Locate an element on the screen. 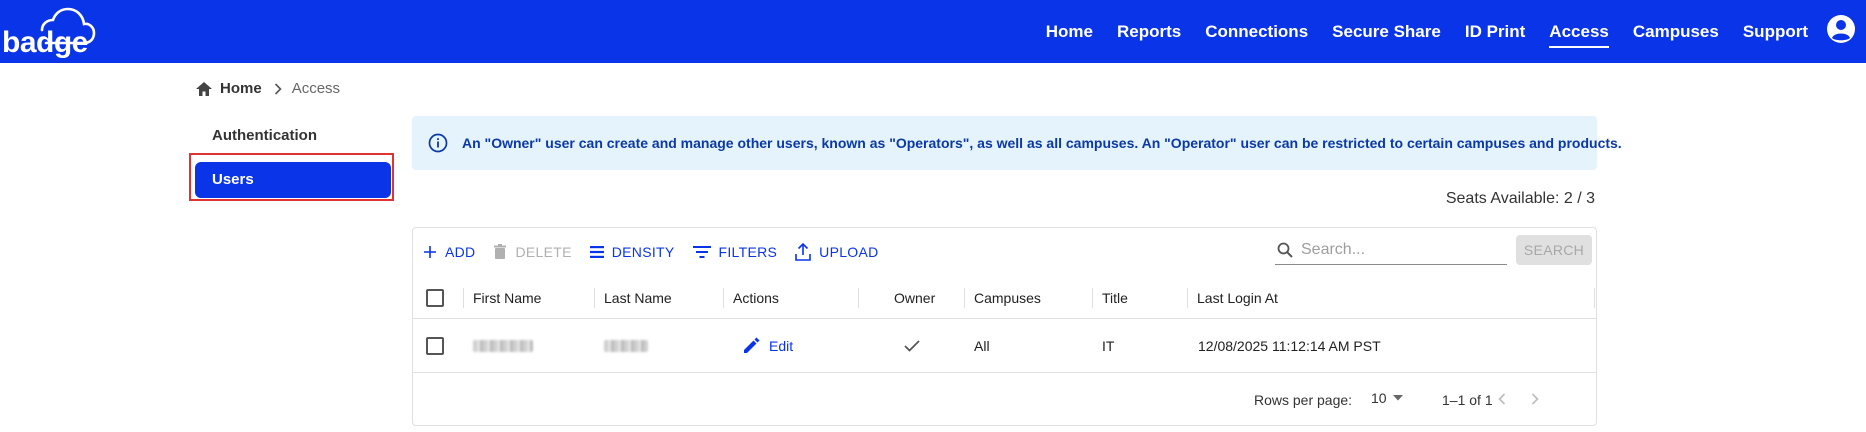 The height and width of the screenshot is (432, 1866). cell-last-name is located at coordinates (626, 345).